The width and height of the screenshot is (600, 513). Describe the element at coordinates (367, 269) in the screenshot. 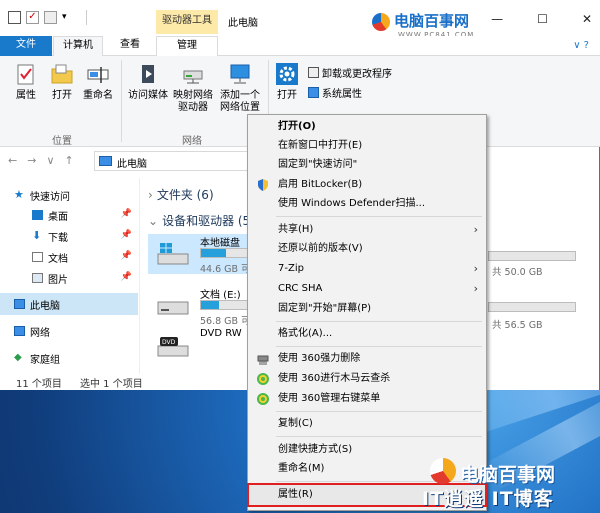

I see `menu-item-7zip: 7-Zip ›` at that location.